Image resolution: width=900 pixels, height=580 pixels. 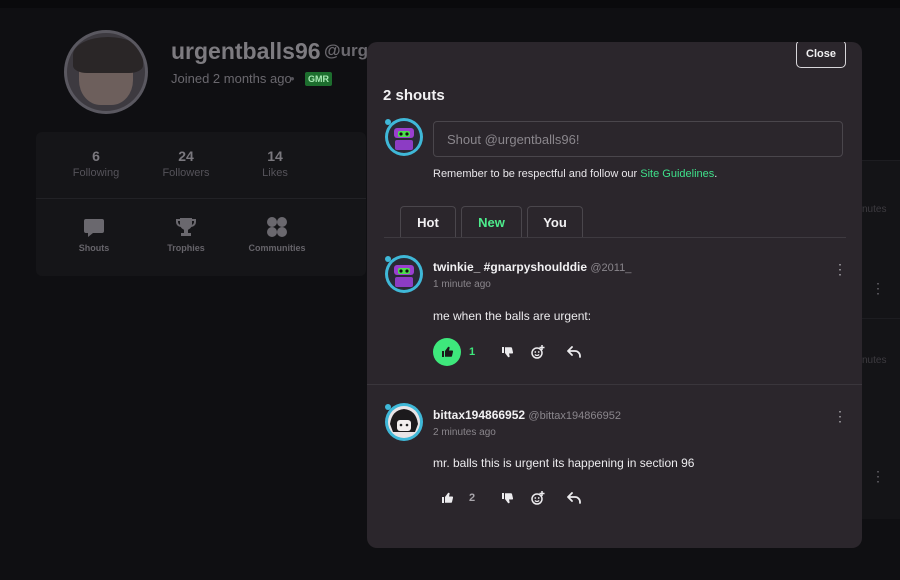 I want to click on tab-hot: Hot, so click(x=428, y=222).